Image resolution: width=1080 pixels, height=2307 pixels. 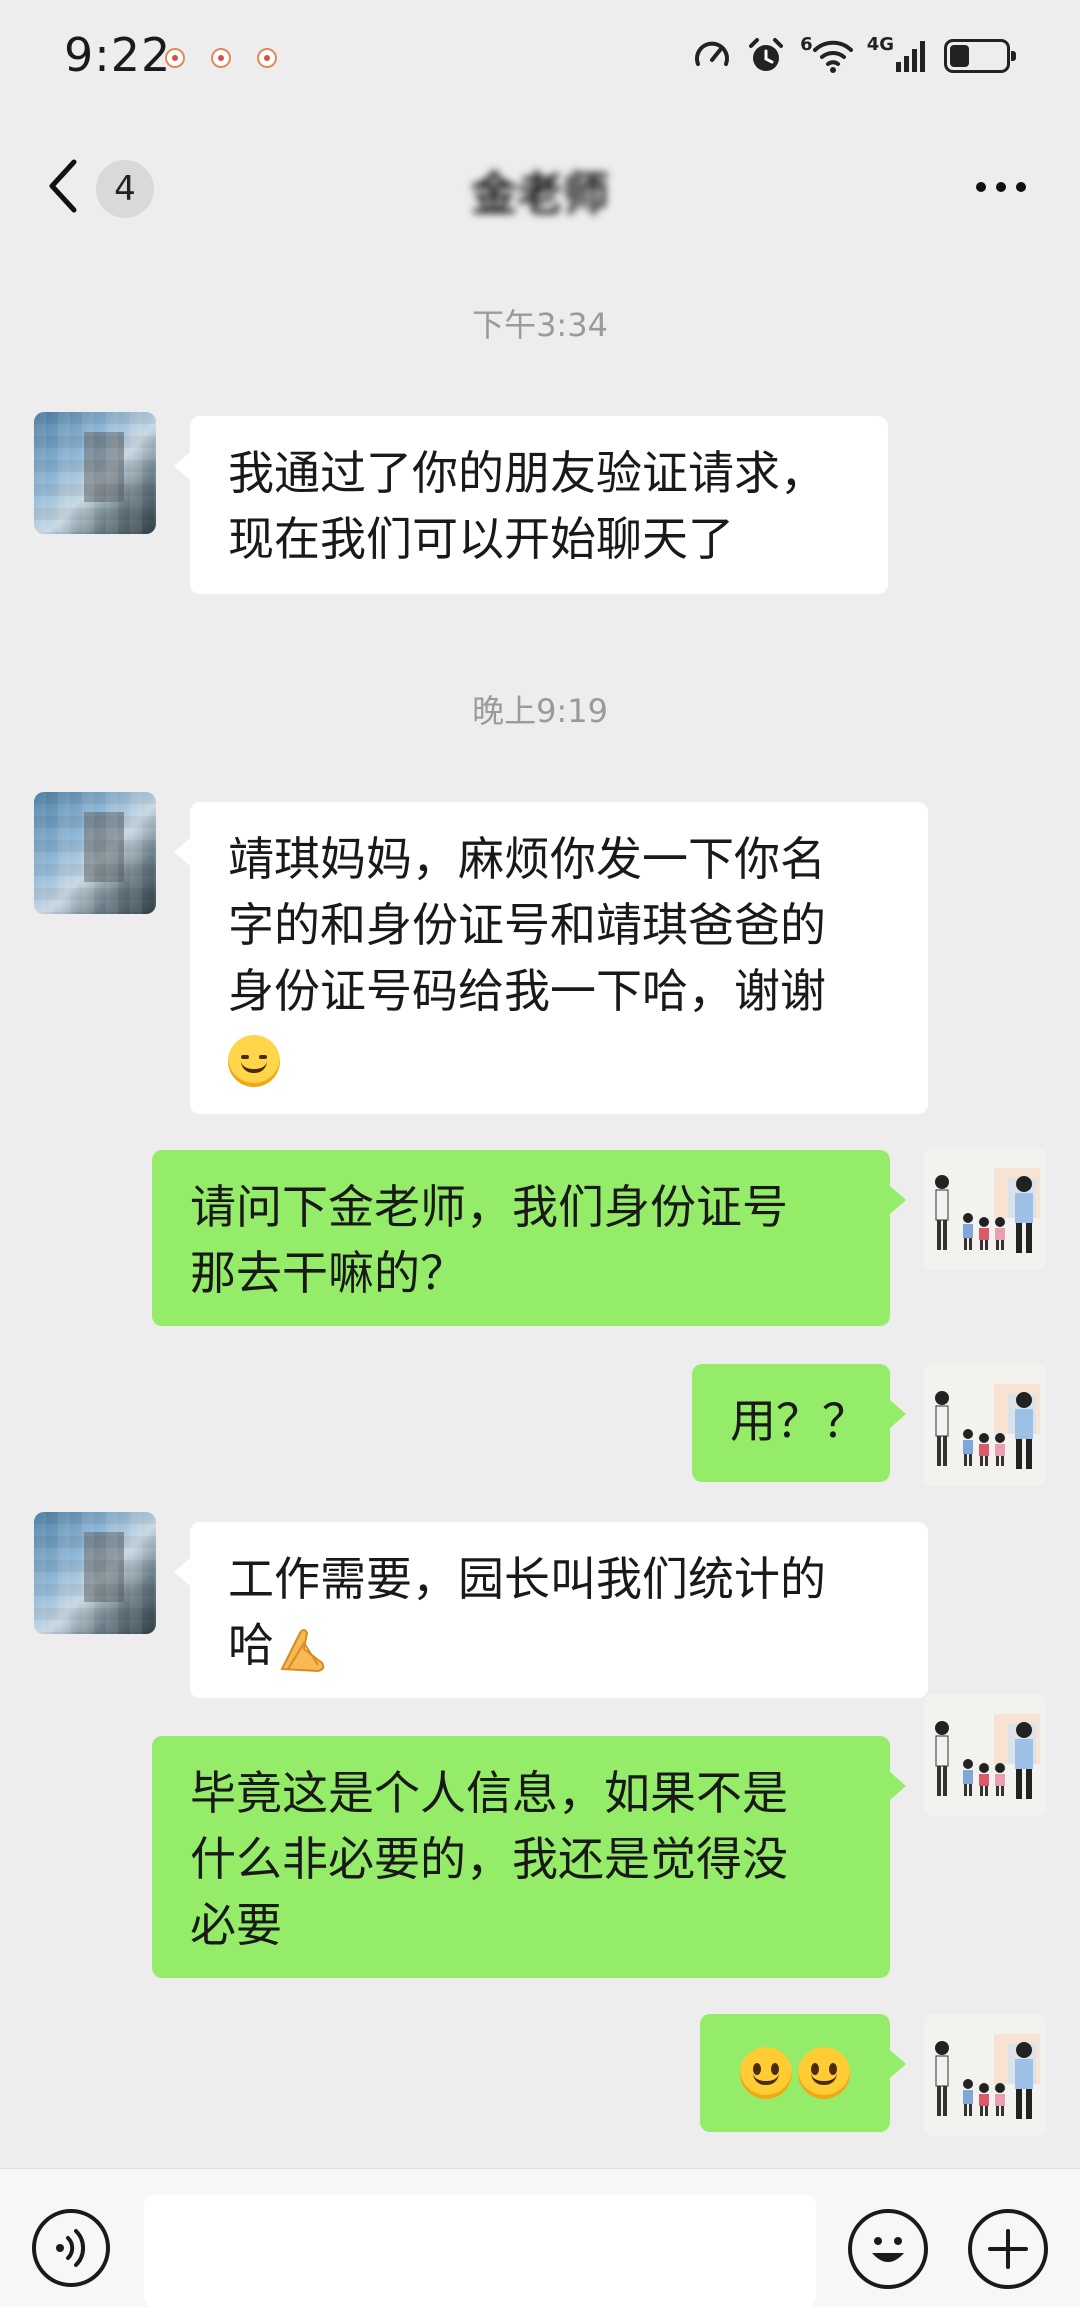 I want to click on message-text-line: 靖琪妈妈，麻烦你发一下你名, so click(x=527, y=859).